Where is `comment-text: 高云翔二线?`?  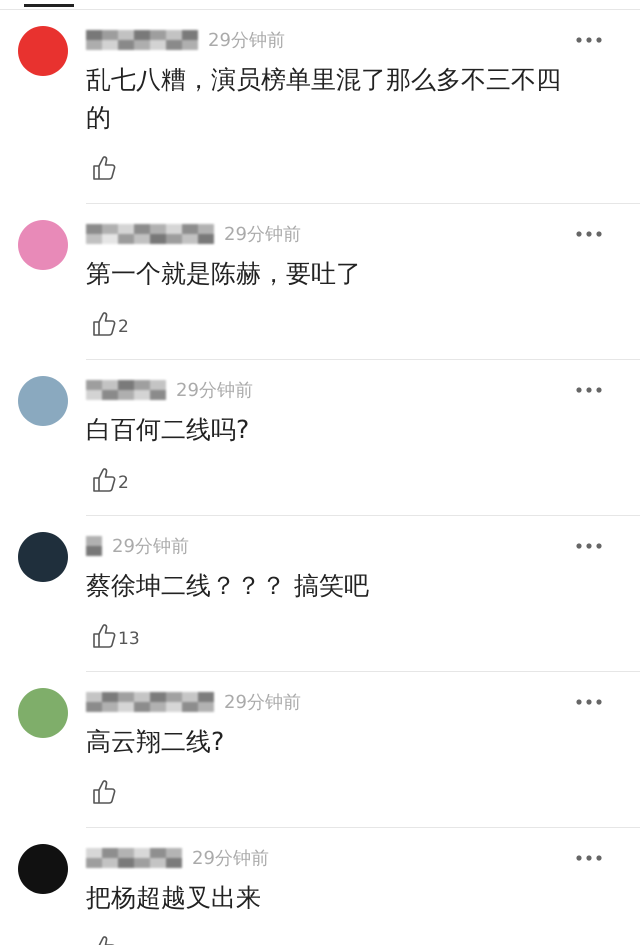
comment-text: 高云翔二线? is located at coordinates (156, 742).